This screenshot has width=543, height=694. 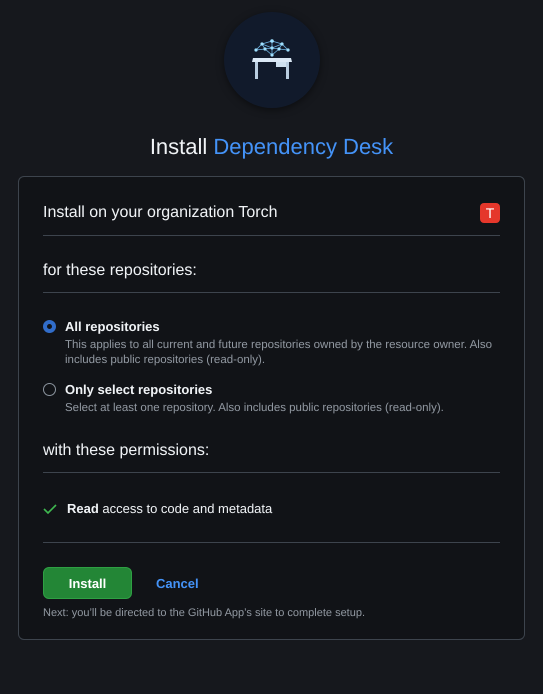 I want to click on app-name-link: Dependency Desk, so click(x=303, y=146).